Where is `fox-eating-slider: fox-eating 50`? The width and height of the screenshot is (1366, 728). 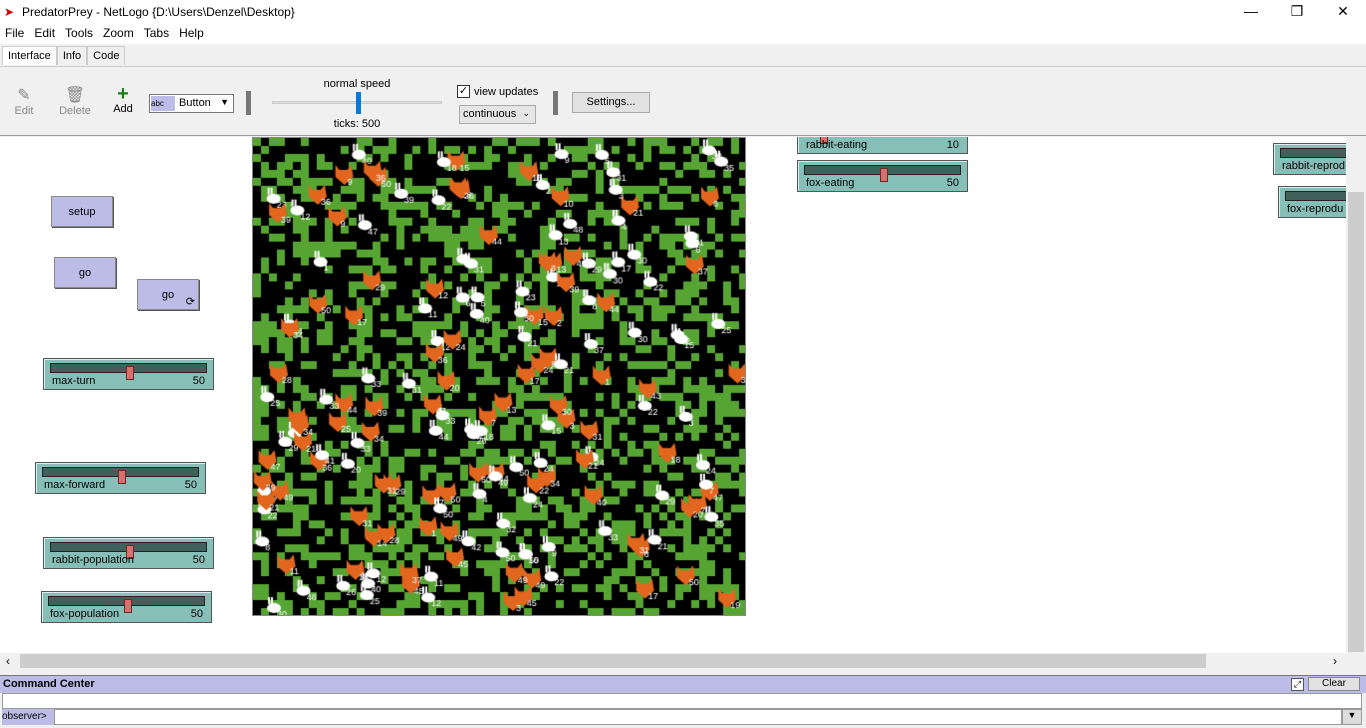
fox-eating-slider: fox-eating 50 is located at coordinates (882, 176).